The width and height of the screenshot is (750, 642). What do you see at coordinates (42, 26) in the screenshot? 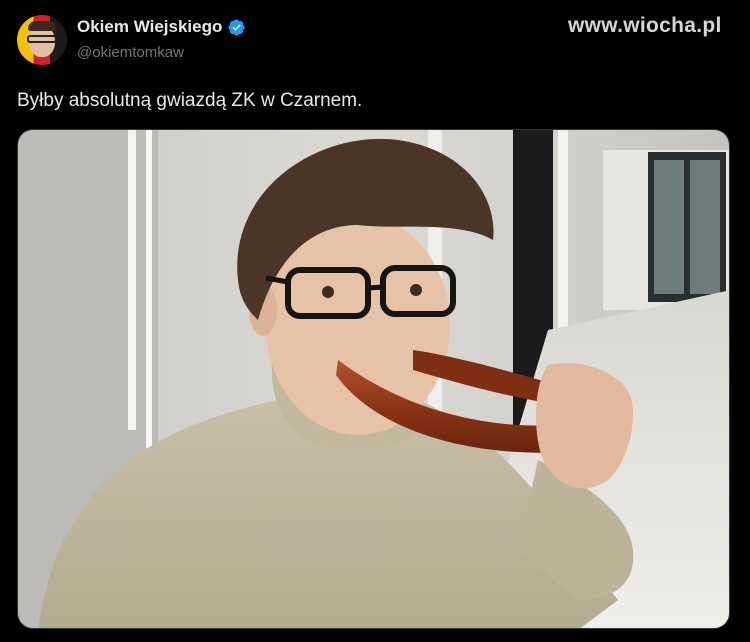
I see `avatar-hair` at bounding box center [42, 26].